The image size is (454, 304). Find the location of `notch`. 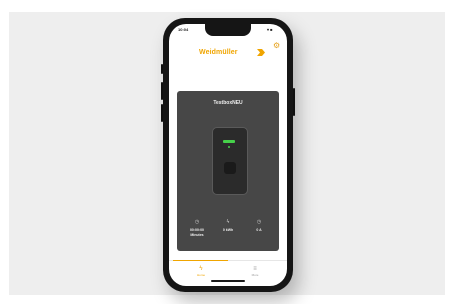

notch is located at coordinates (228, 30).